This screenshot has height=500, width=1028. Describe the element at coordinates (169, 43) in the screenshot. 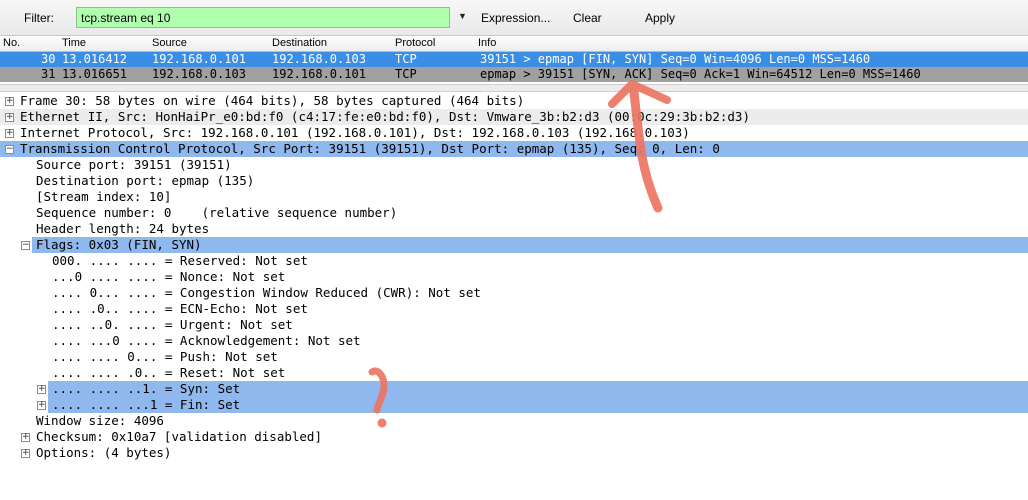

I see `column-header-source: Source` at that location.